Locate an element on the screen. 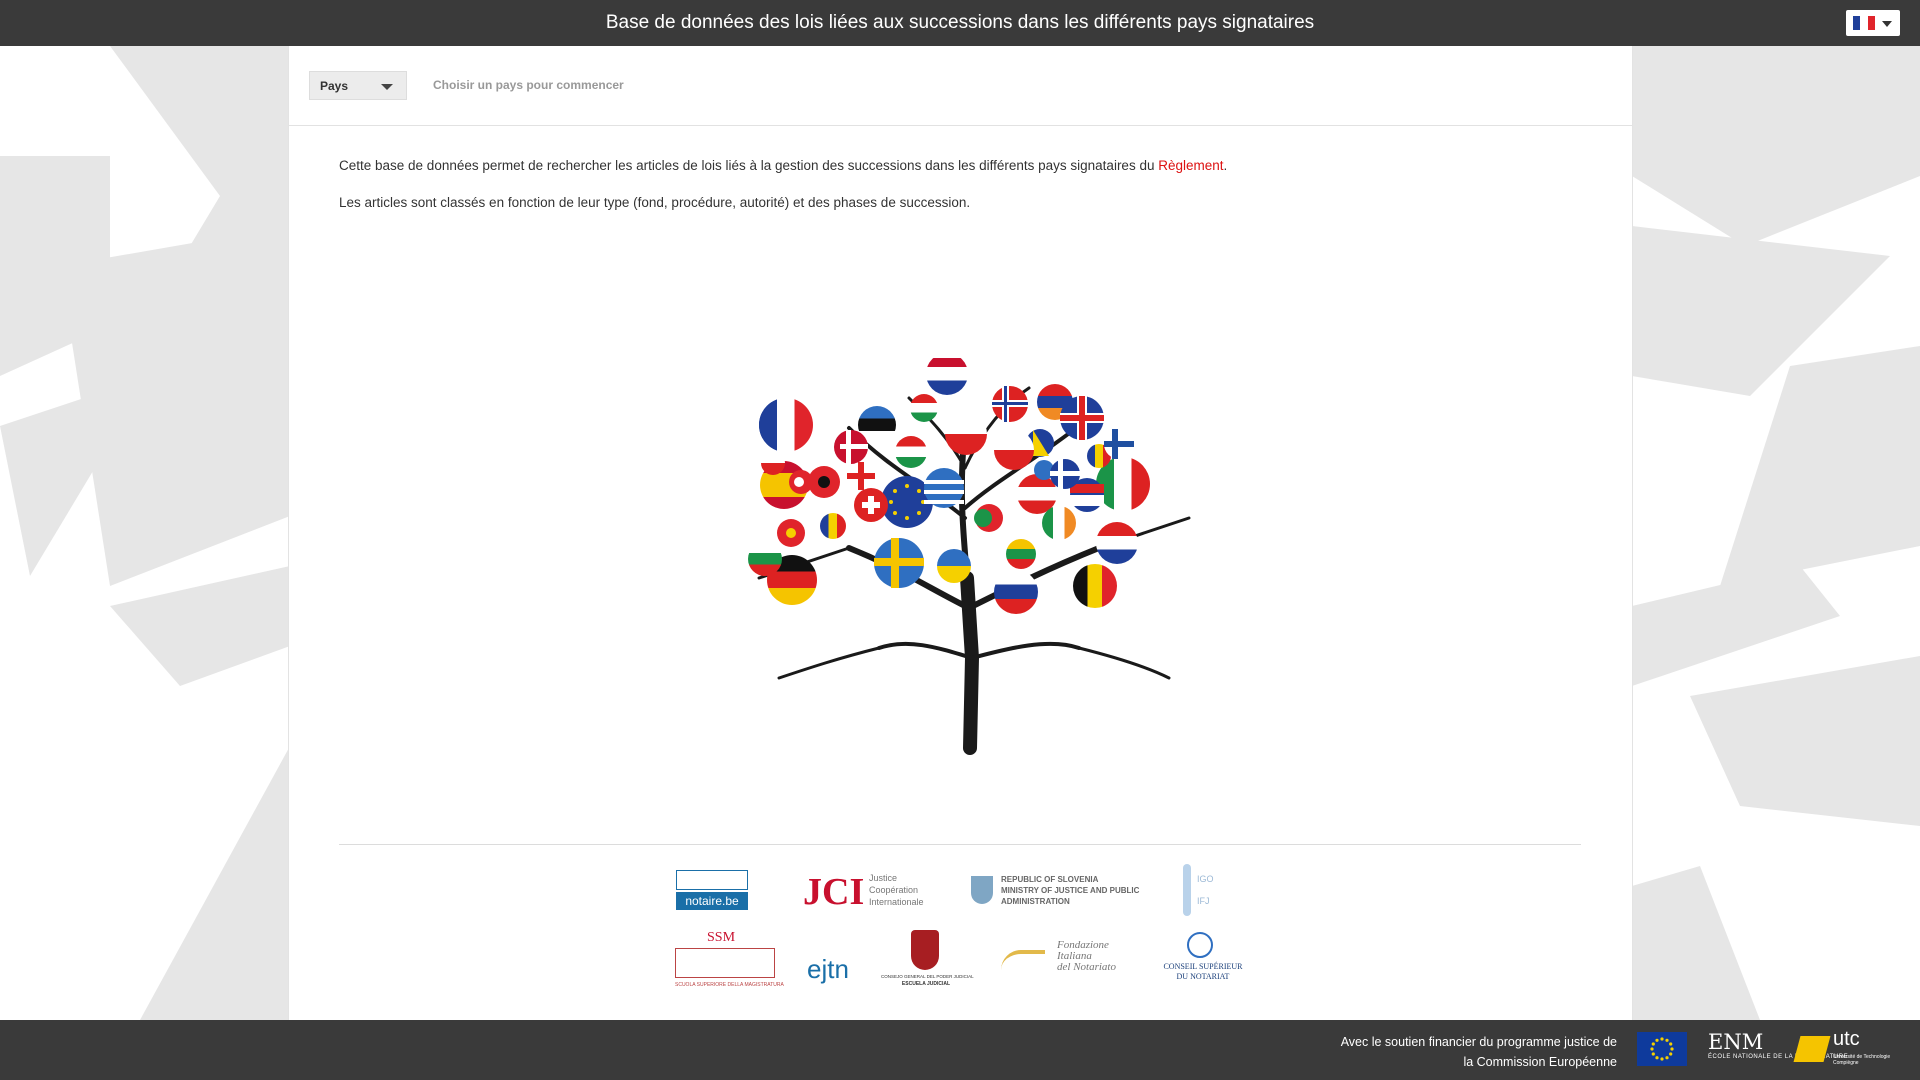 Image resolution: width=1920 pixels, height=1080 pixels. logo-jci-line2: Coopération is located at coordinates (894, 890).